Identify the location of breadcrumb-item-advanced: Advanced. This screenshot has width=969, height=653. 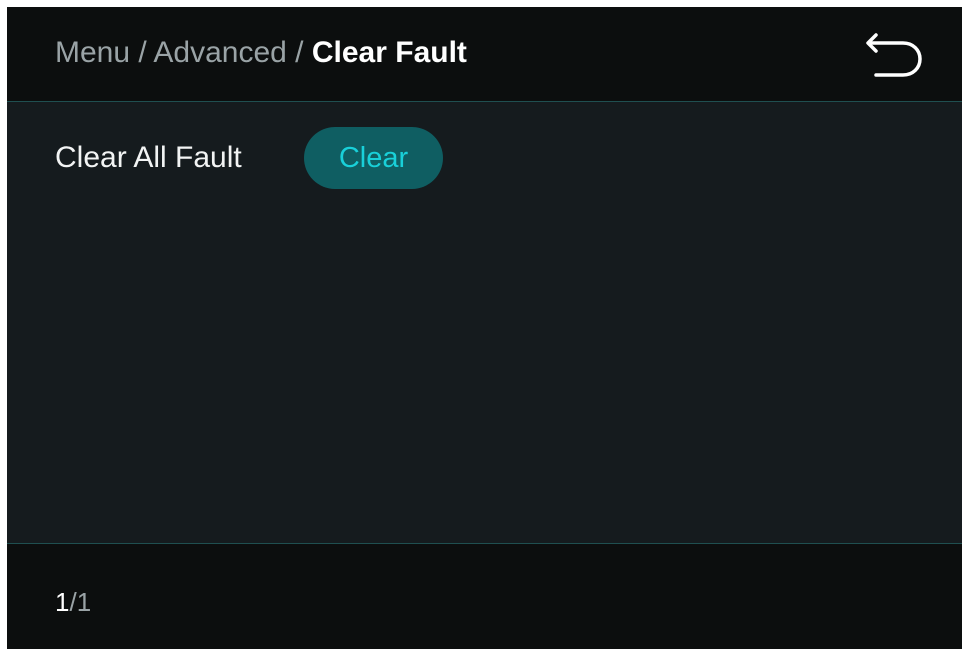
(219, 52).